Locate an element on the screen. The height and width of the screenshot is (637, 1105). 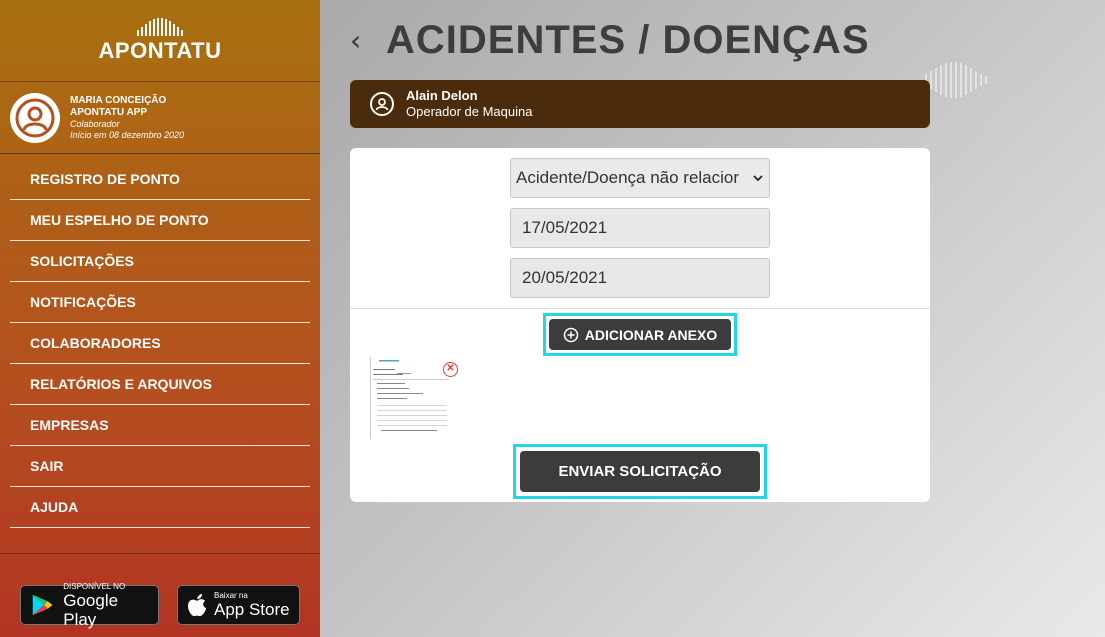
app-store-small-label: Baixar na is located at coordinates (231, 595).